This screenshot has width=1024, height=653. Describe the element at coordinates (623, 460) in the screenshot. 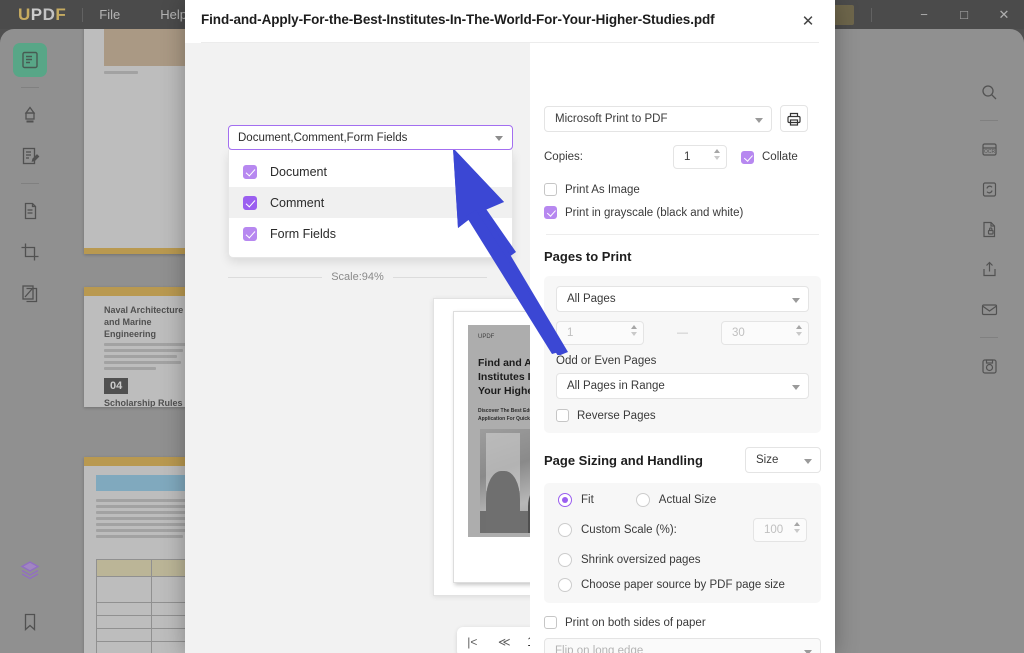

I see `page-sizing-title: Page Sizing and Handling` at that location.